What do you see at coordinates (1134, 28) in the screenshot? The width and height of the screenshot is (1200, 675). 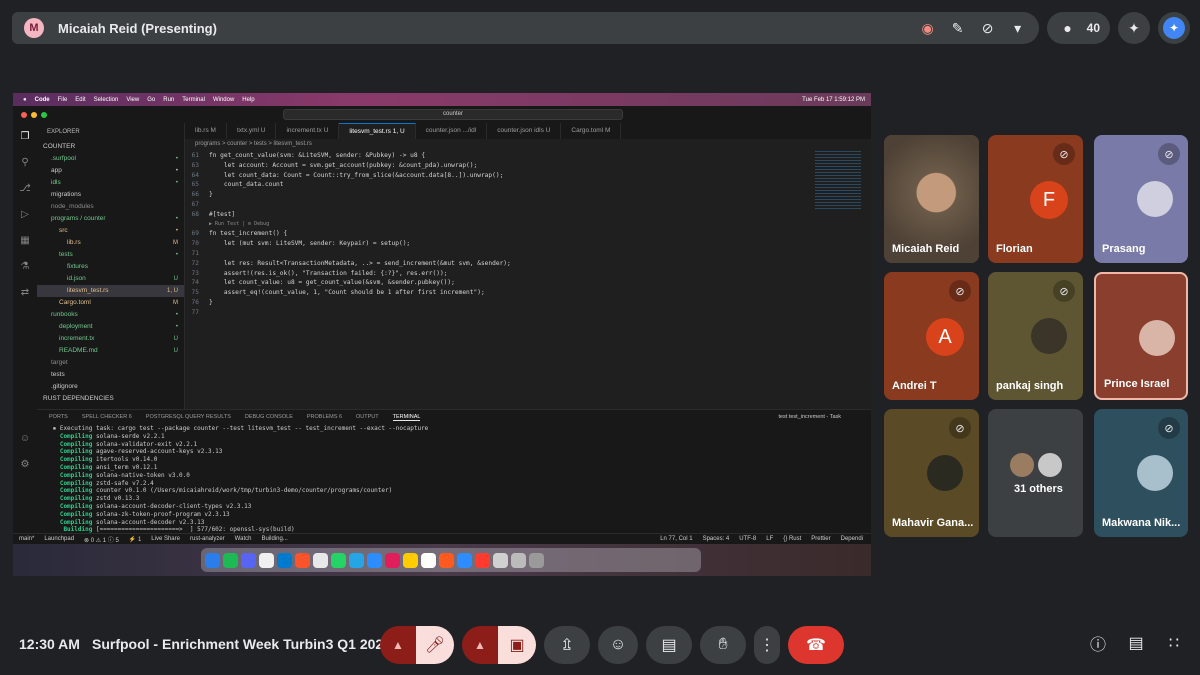 I see `effects-button: ✦` at bounding box center [1134, 28].